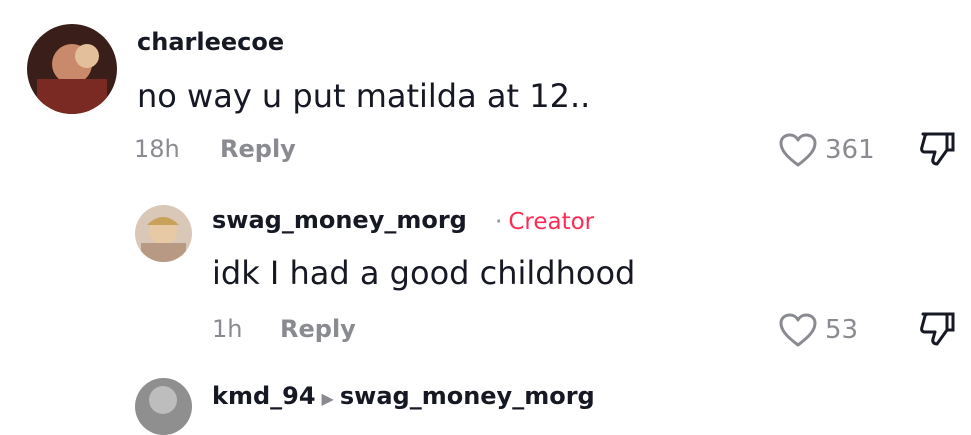 The width and height of the screenshot is (971, 435). I want to click on reply-timestamp: 1h, so click(227, 329).